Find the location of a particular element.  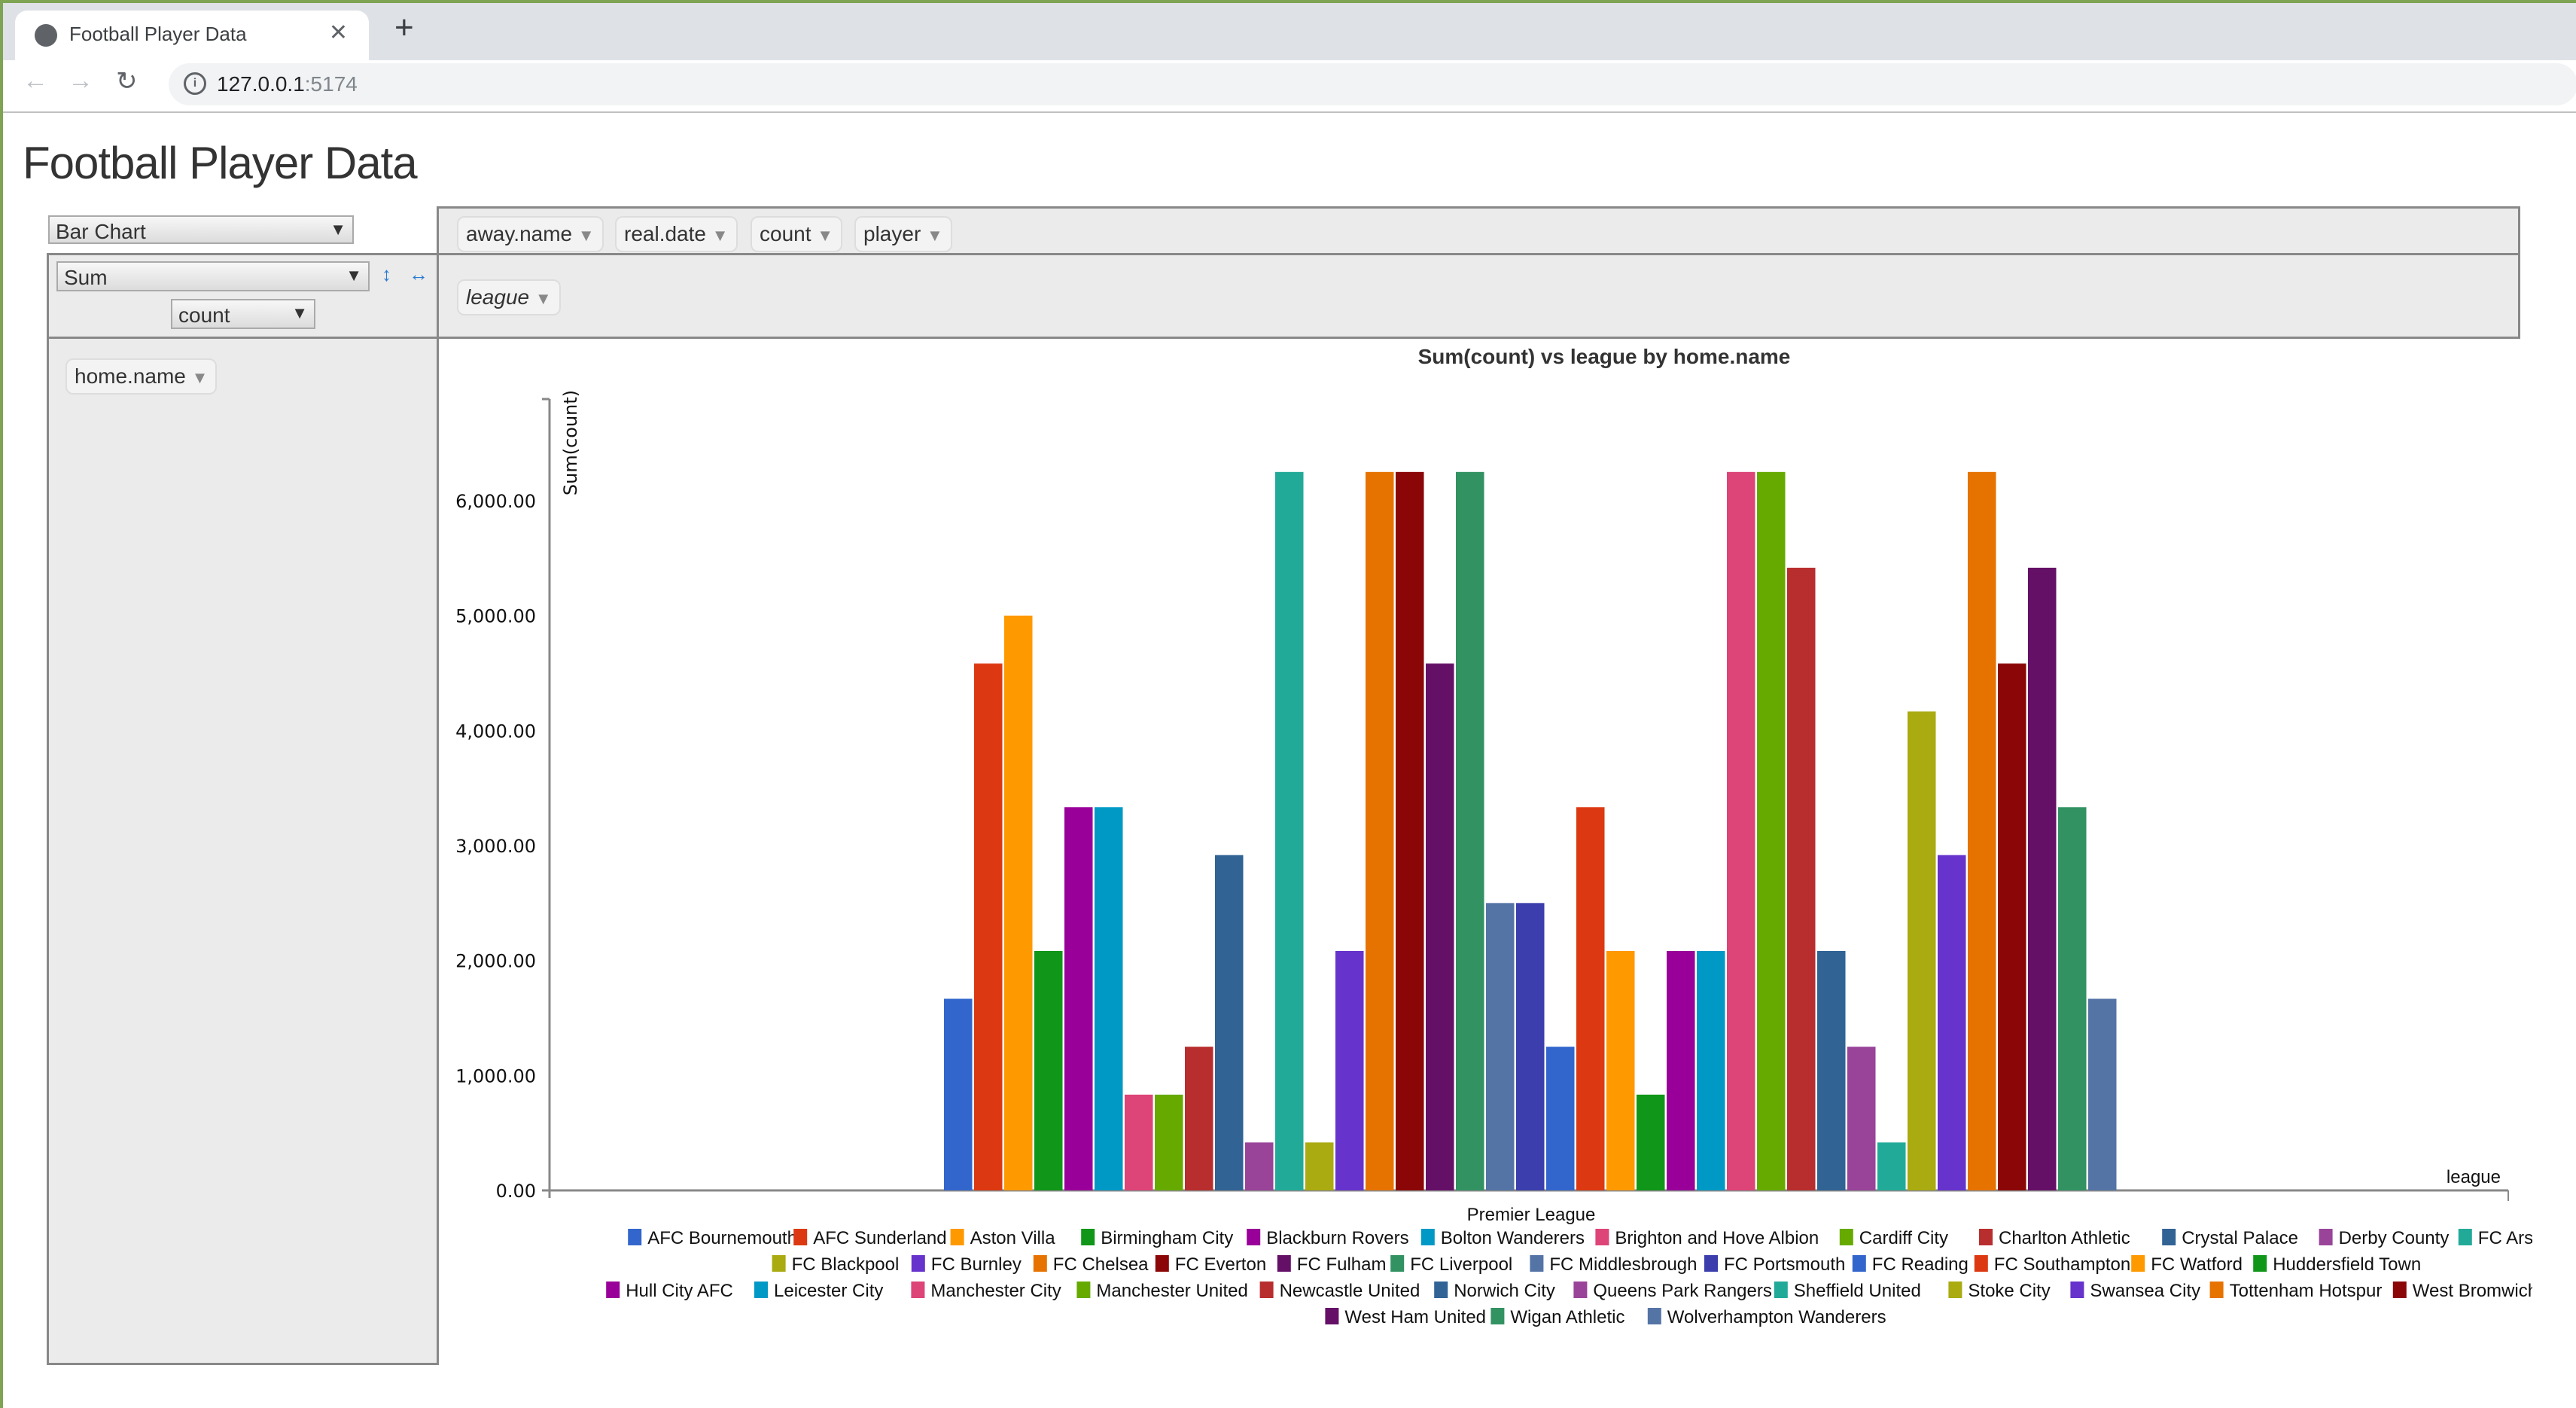

forward-icon: → is located at coordinates (80, 81).